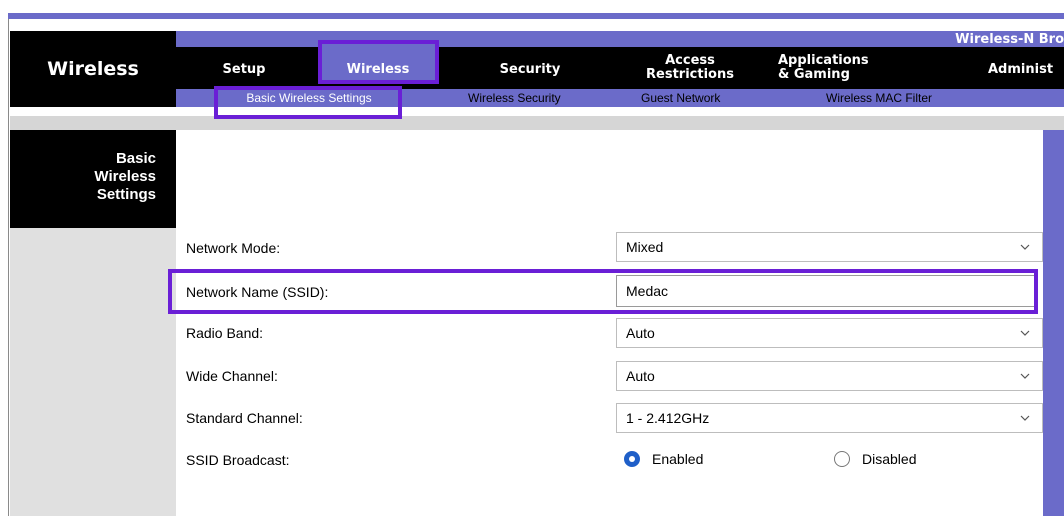 Image resolution: width=1064 pixels, height=516 pixels. Describe the element at coordinates (225, 333) in the screenshot. I see `radio-band-label: Radio Band:` at that location.